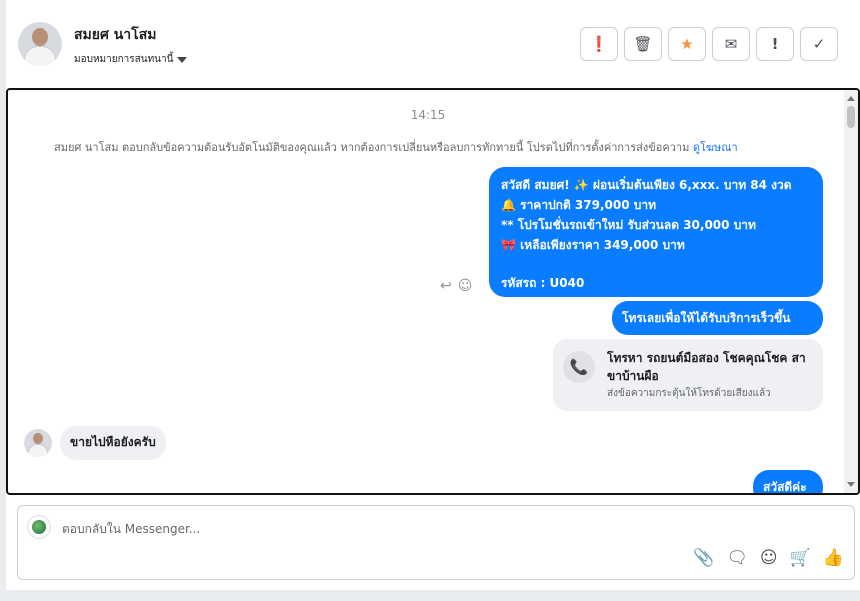 This screenshot has width=860, height=601. Describe the element at coordinates (446, 286) in the screenshot. I see `reply-icon: ↩` at that location.